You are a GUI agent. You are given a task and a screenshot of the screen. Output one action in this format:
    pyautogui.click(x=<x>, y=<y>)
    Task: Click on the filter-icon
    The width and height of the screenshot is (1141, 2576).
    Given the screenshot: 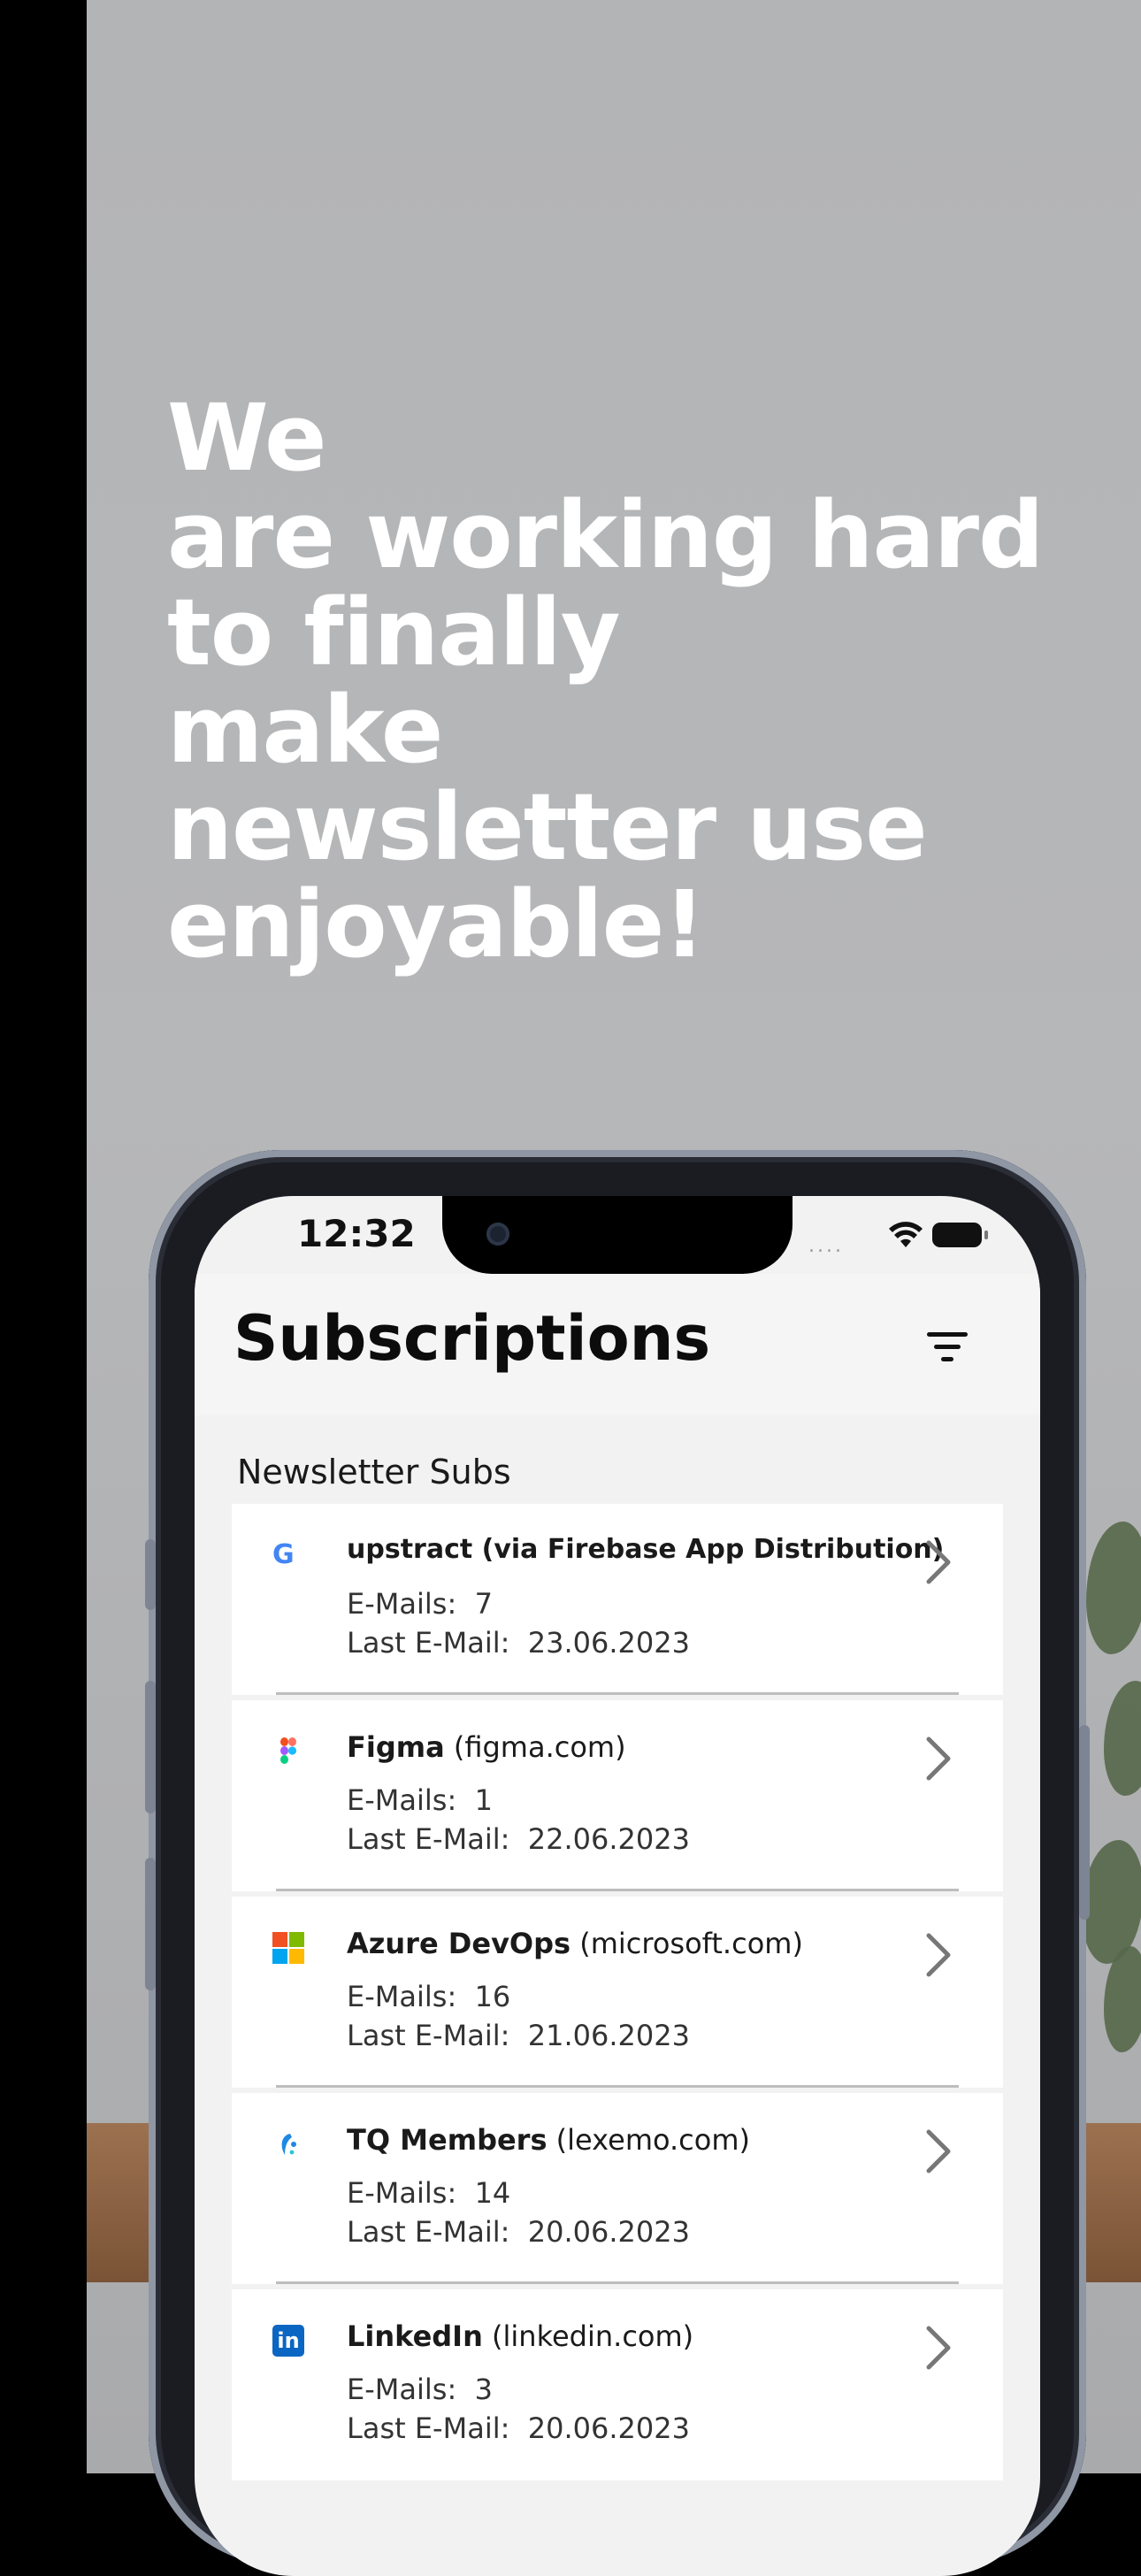 What is the action you would take?
    pyautogui.click(x=948, y=1344)
    